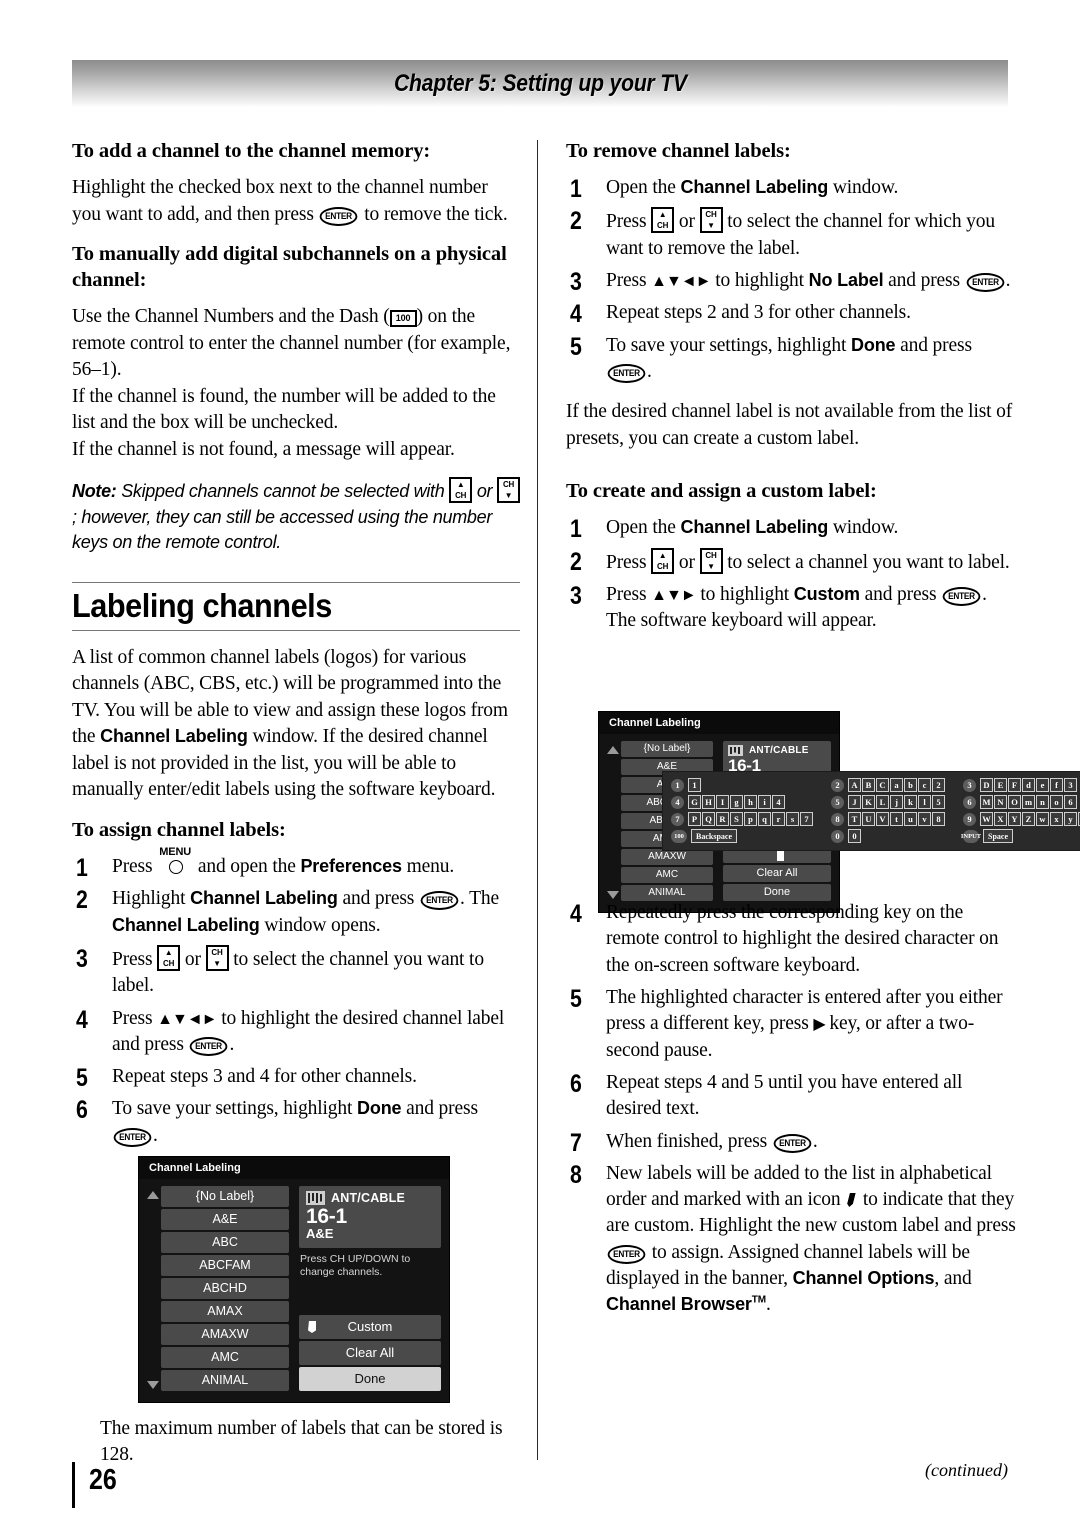 This screenshot has width=1080, height=1532. Describe the element at coordinates (1056, 785) in the screenshot. I see `key-char: f` at that location.